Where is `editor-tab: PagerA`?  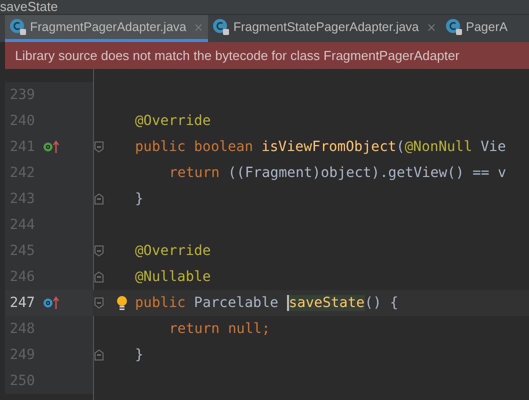
editor-tab: PagerA is located at coordinates (476, 28).